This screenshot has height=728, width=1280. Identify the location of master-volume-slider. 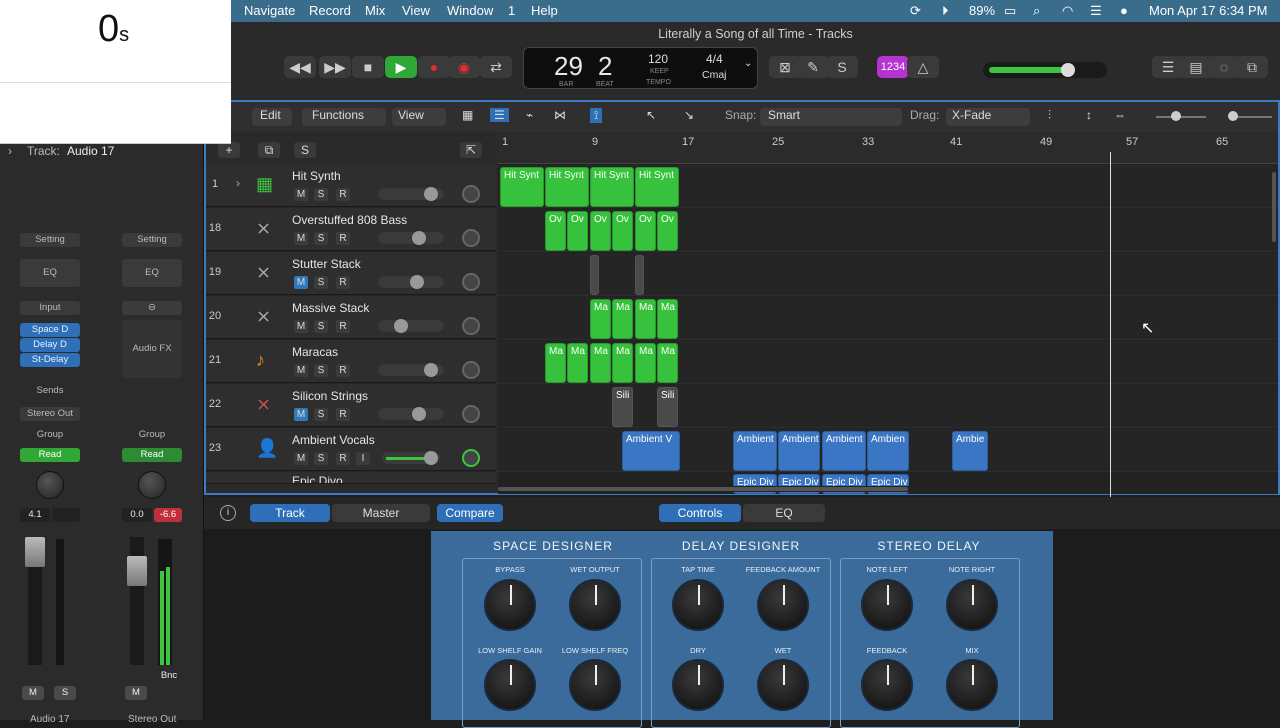
(1045, 70).